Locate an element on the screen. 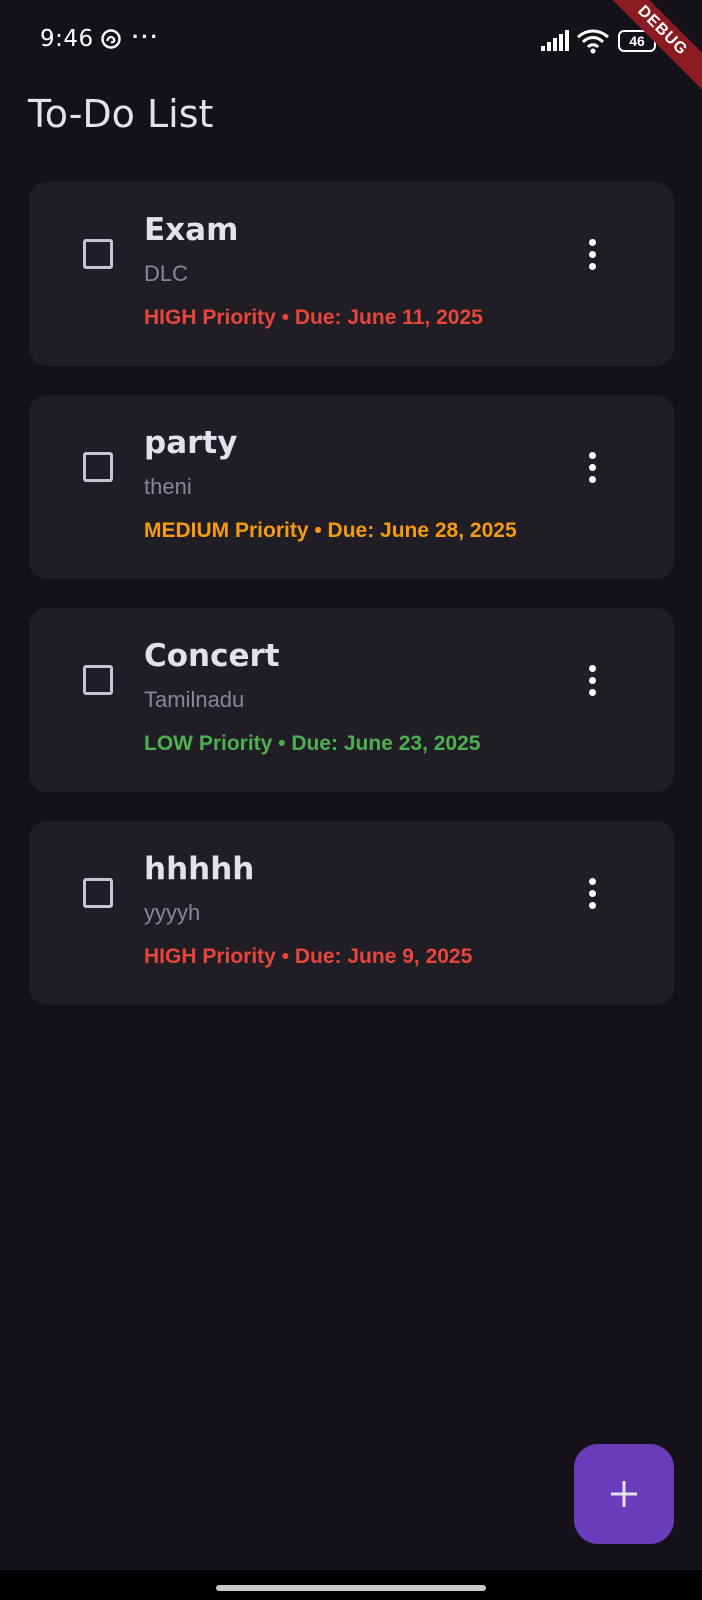 This screenshot has width=702, height=1600. signal-icon is located at coordinates (555, 40).